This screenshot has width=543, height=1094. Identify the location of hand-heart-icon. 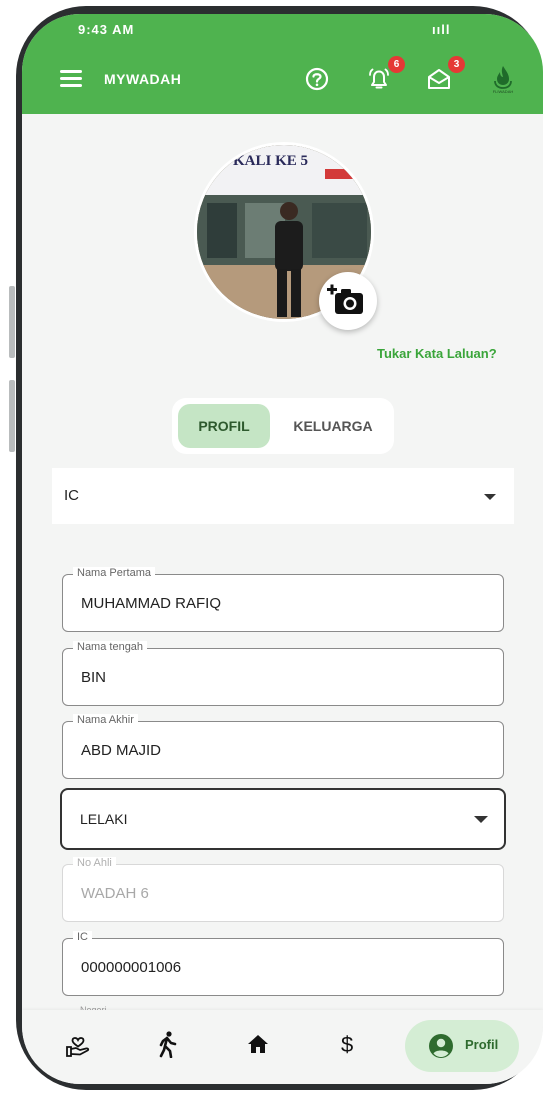
(78, 1044).